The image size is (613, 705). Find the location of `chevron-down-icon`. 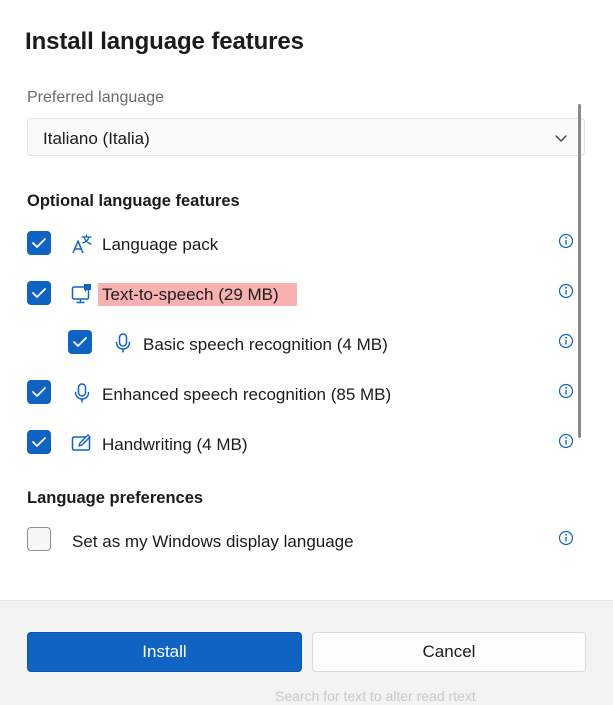

chevron-down-icon is located at coordinates (561, 138).